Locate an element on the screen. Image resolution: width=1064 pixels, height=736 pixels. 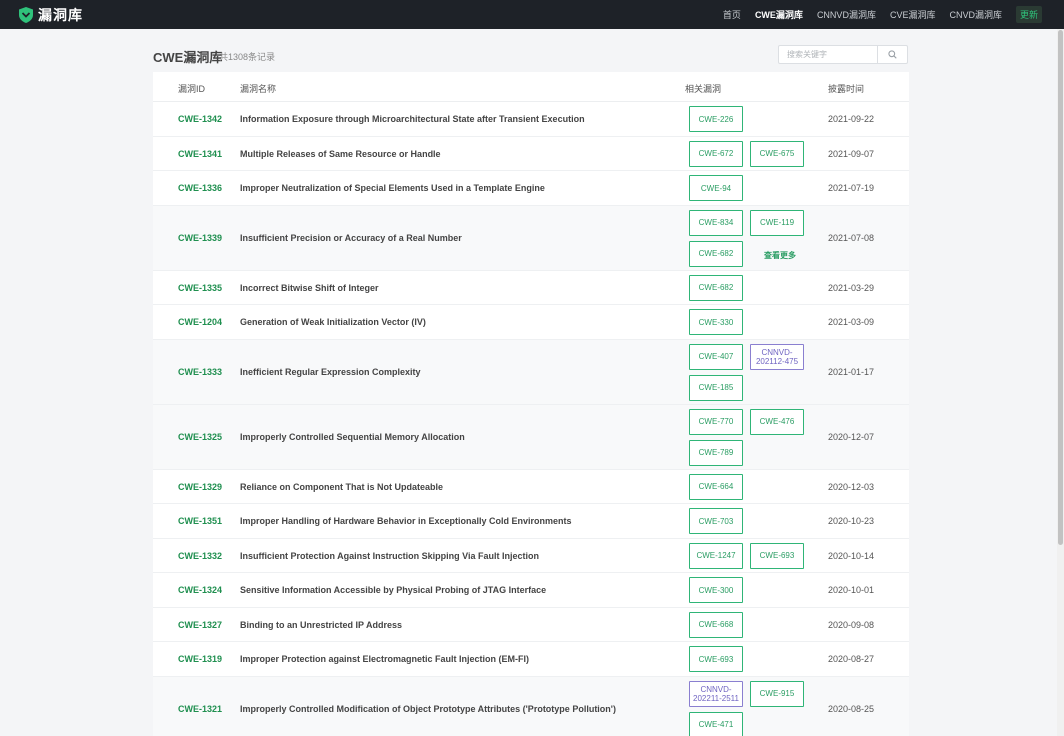
related-vuln-tag: CWE-703 is located at coordinates (716, 521).